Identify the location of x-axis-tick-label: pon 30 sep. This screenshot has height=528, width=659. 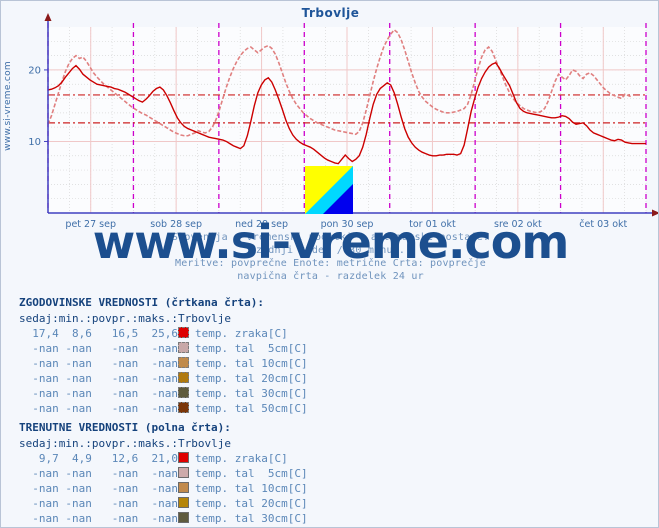
(347, 224).